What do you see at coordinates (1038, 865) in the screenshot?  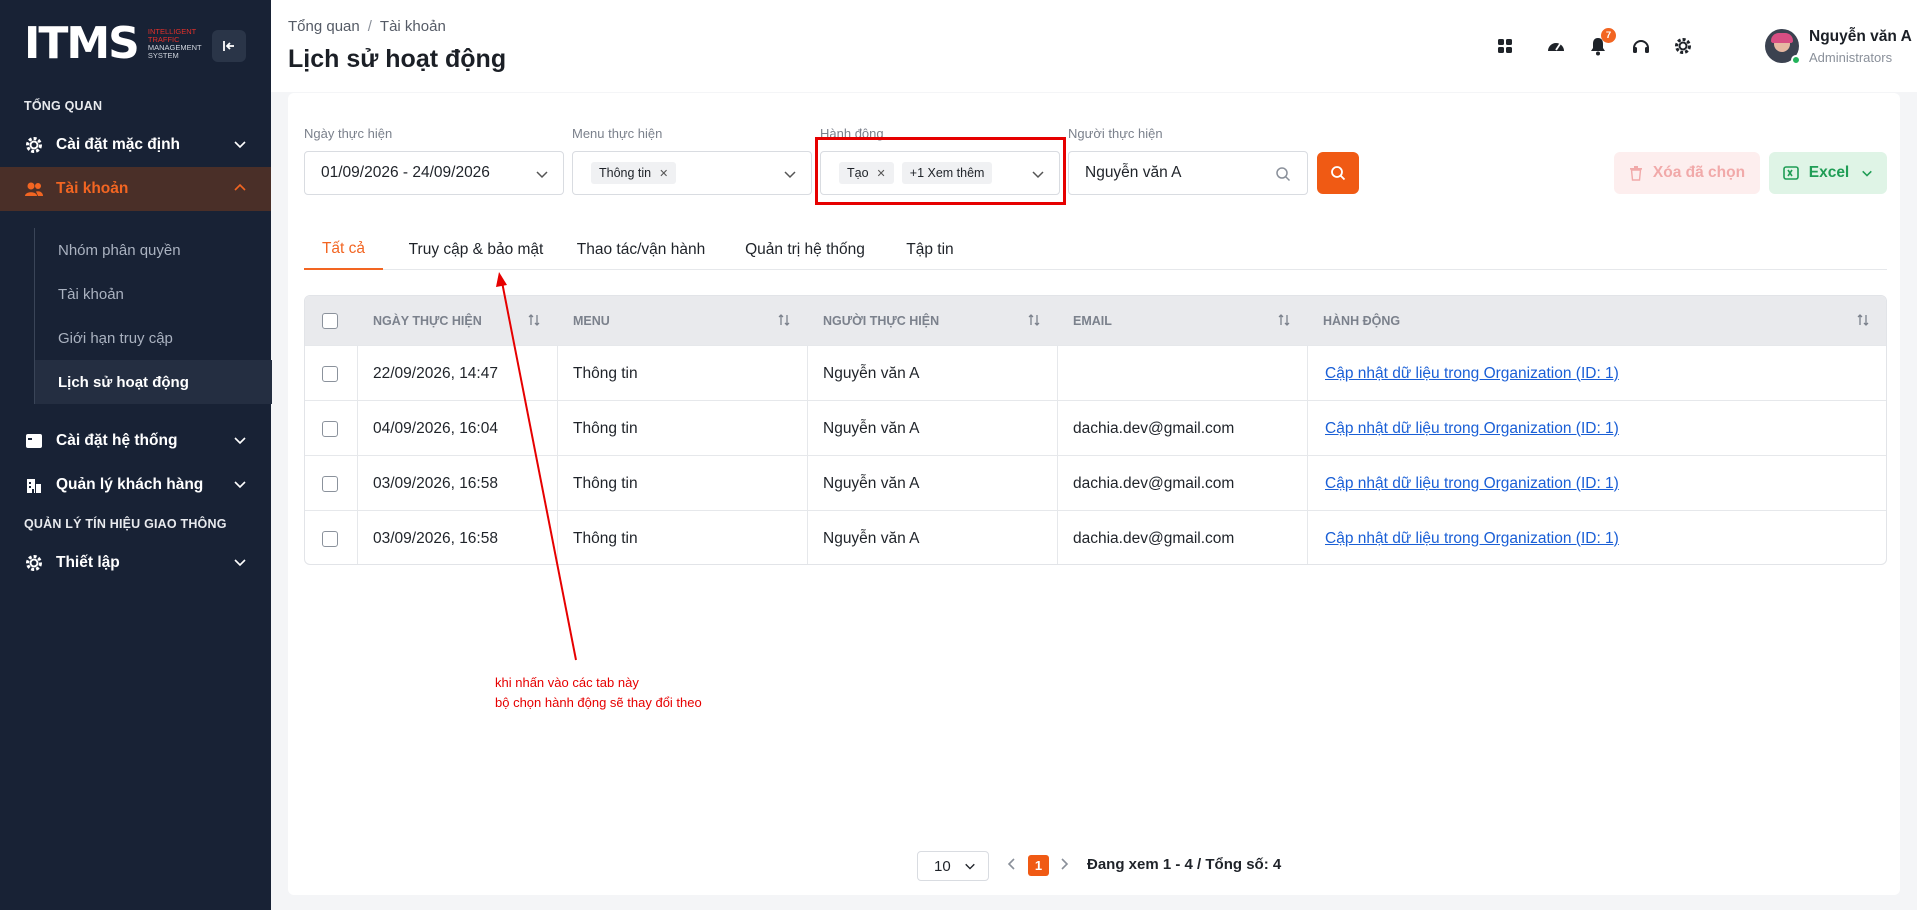 I see `current-page-button: 1` at bounding box center [1038, 865].